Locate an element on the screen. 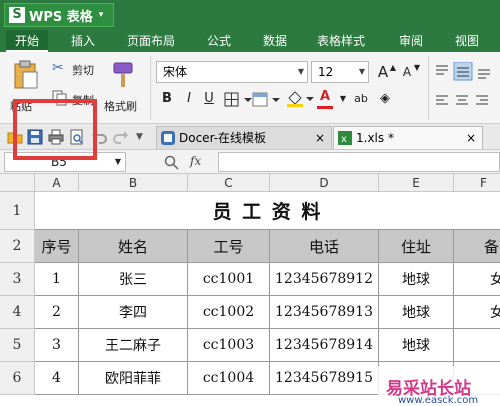  column-header-d: D is located at coordinates (324, 183).